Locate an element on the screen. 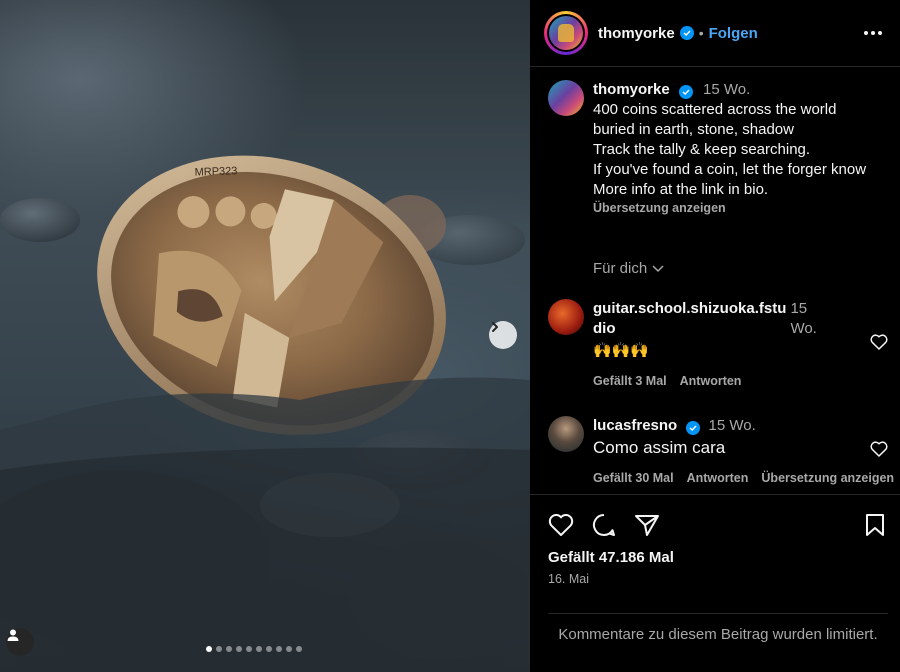  avatar is located at coordinates (566, 33).